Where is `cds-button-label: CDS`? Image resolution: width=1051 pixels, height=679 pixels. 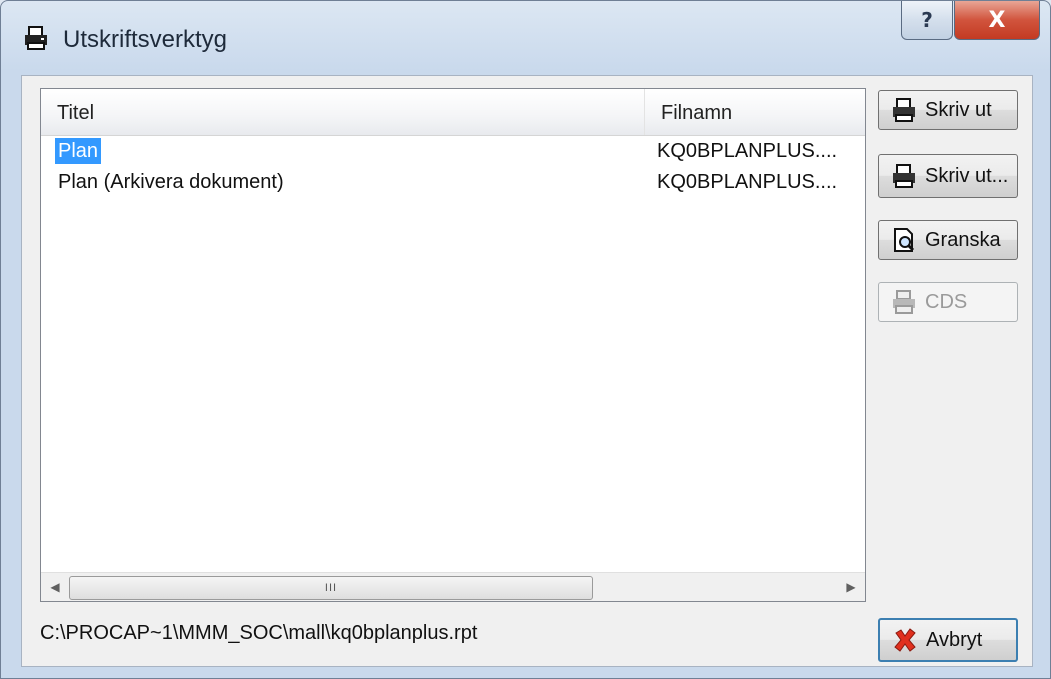
cds-button-label: CDS is located at coordinates (946, 301).